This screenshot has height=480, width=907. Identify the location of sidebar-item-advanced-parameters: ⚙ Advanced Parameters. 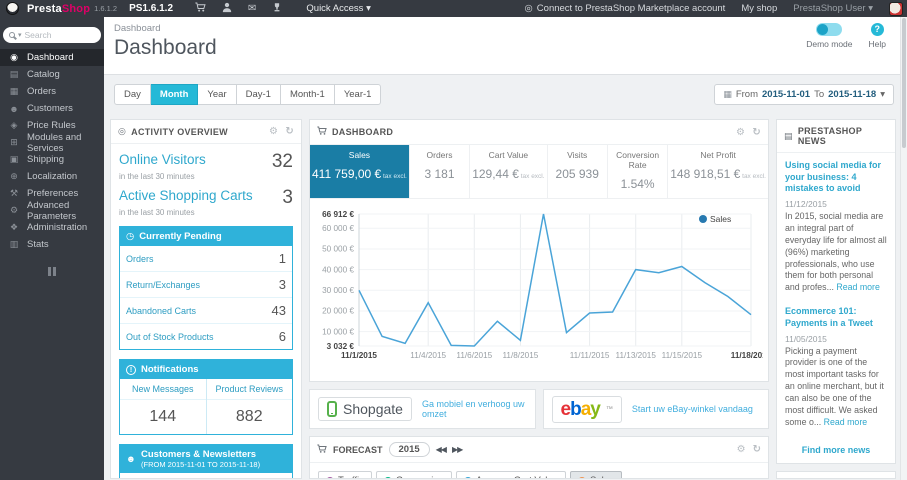
(52, 211).